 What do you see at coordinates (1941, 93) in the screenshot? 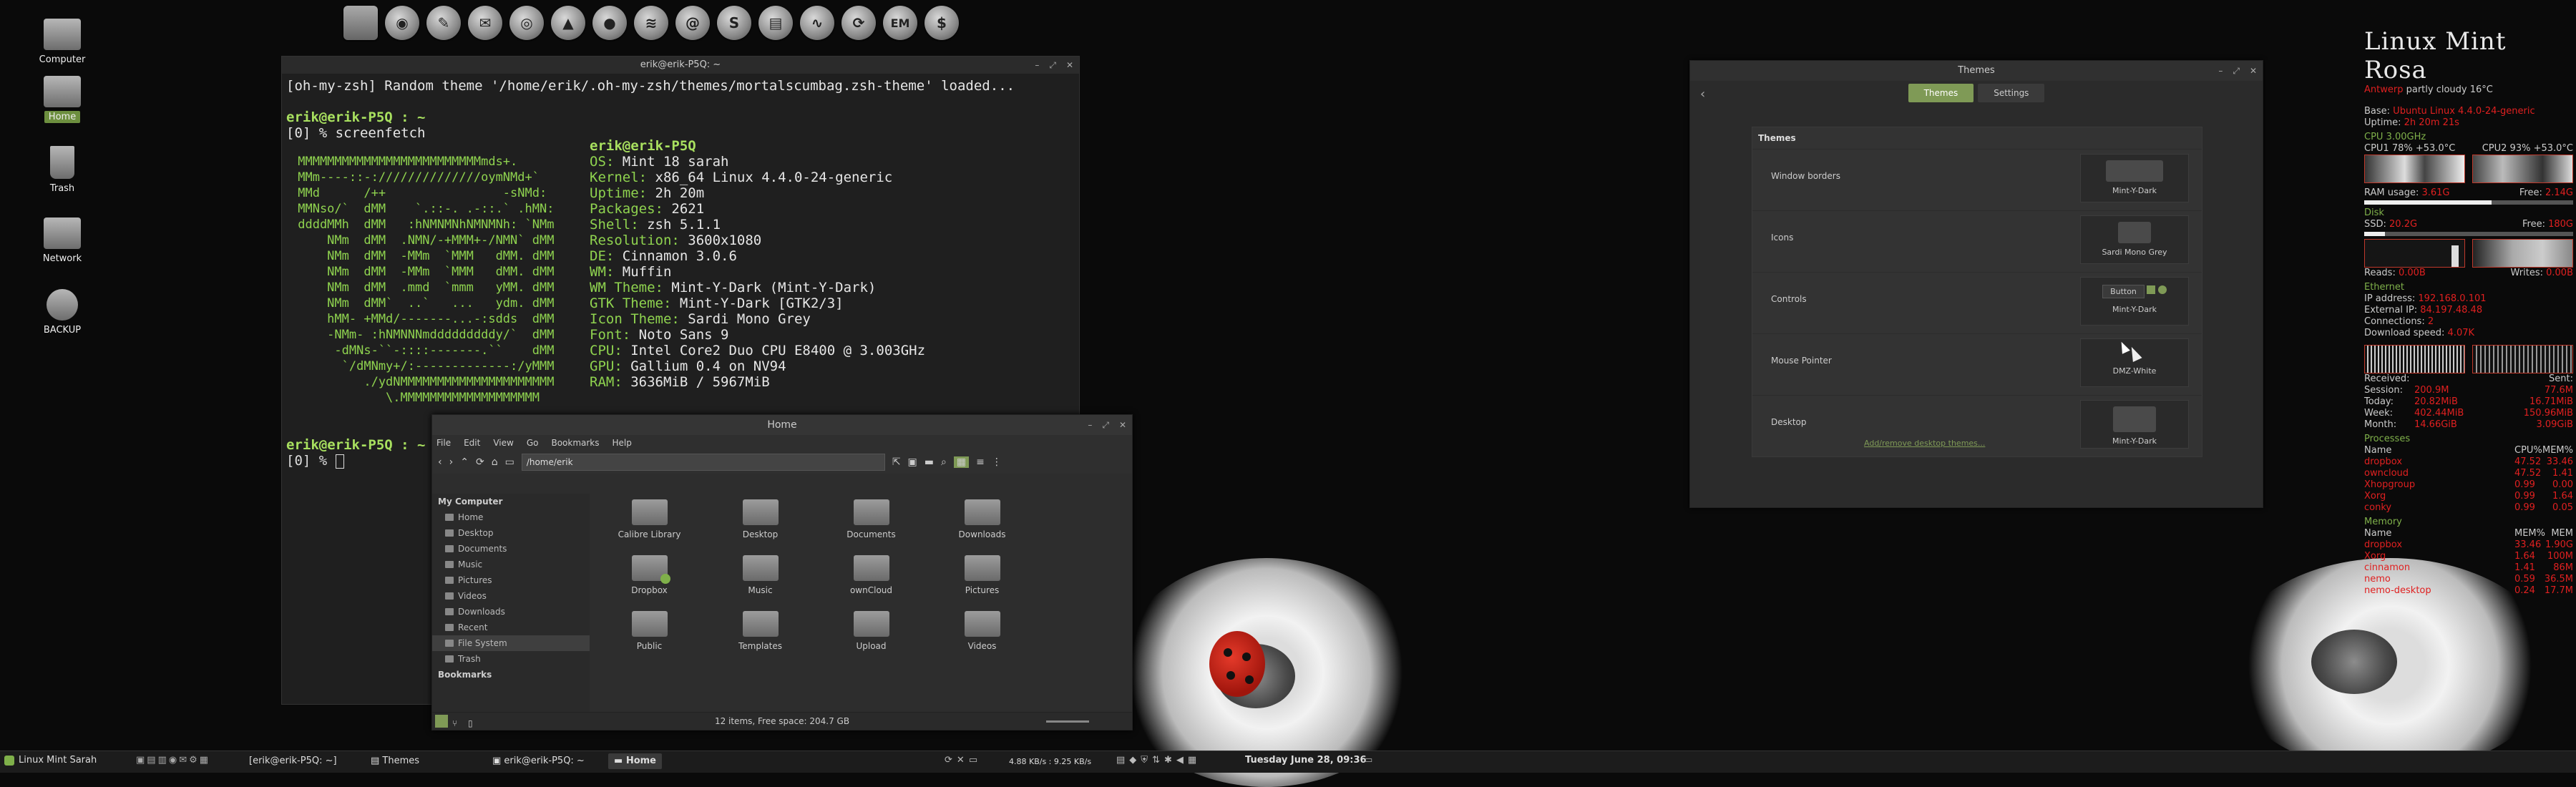
I see `tab-themes: Themes` at bounding box center [1941, 93].